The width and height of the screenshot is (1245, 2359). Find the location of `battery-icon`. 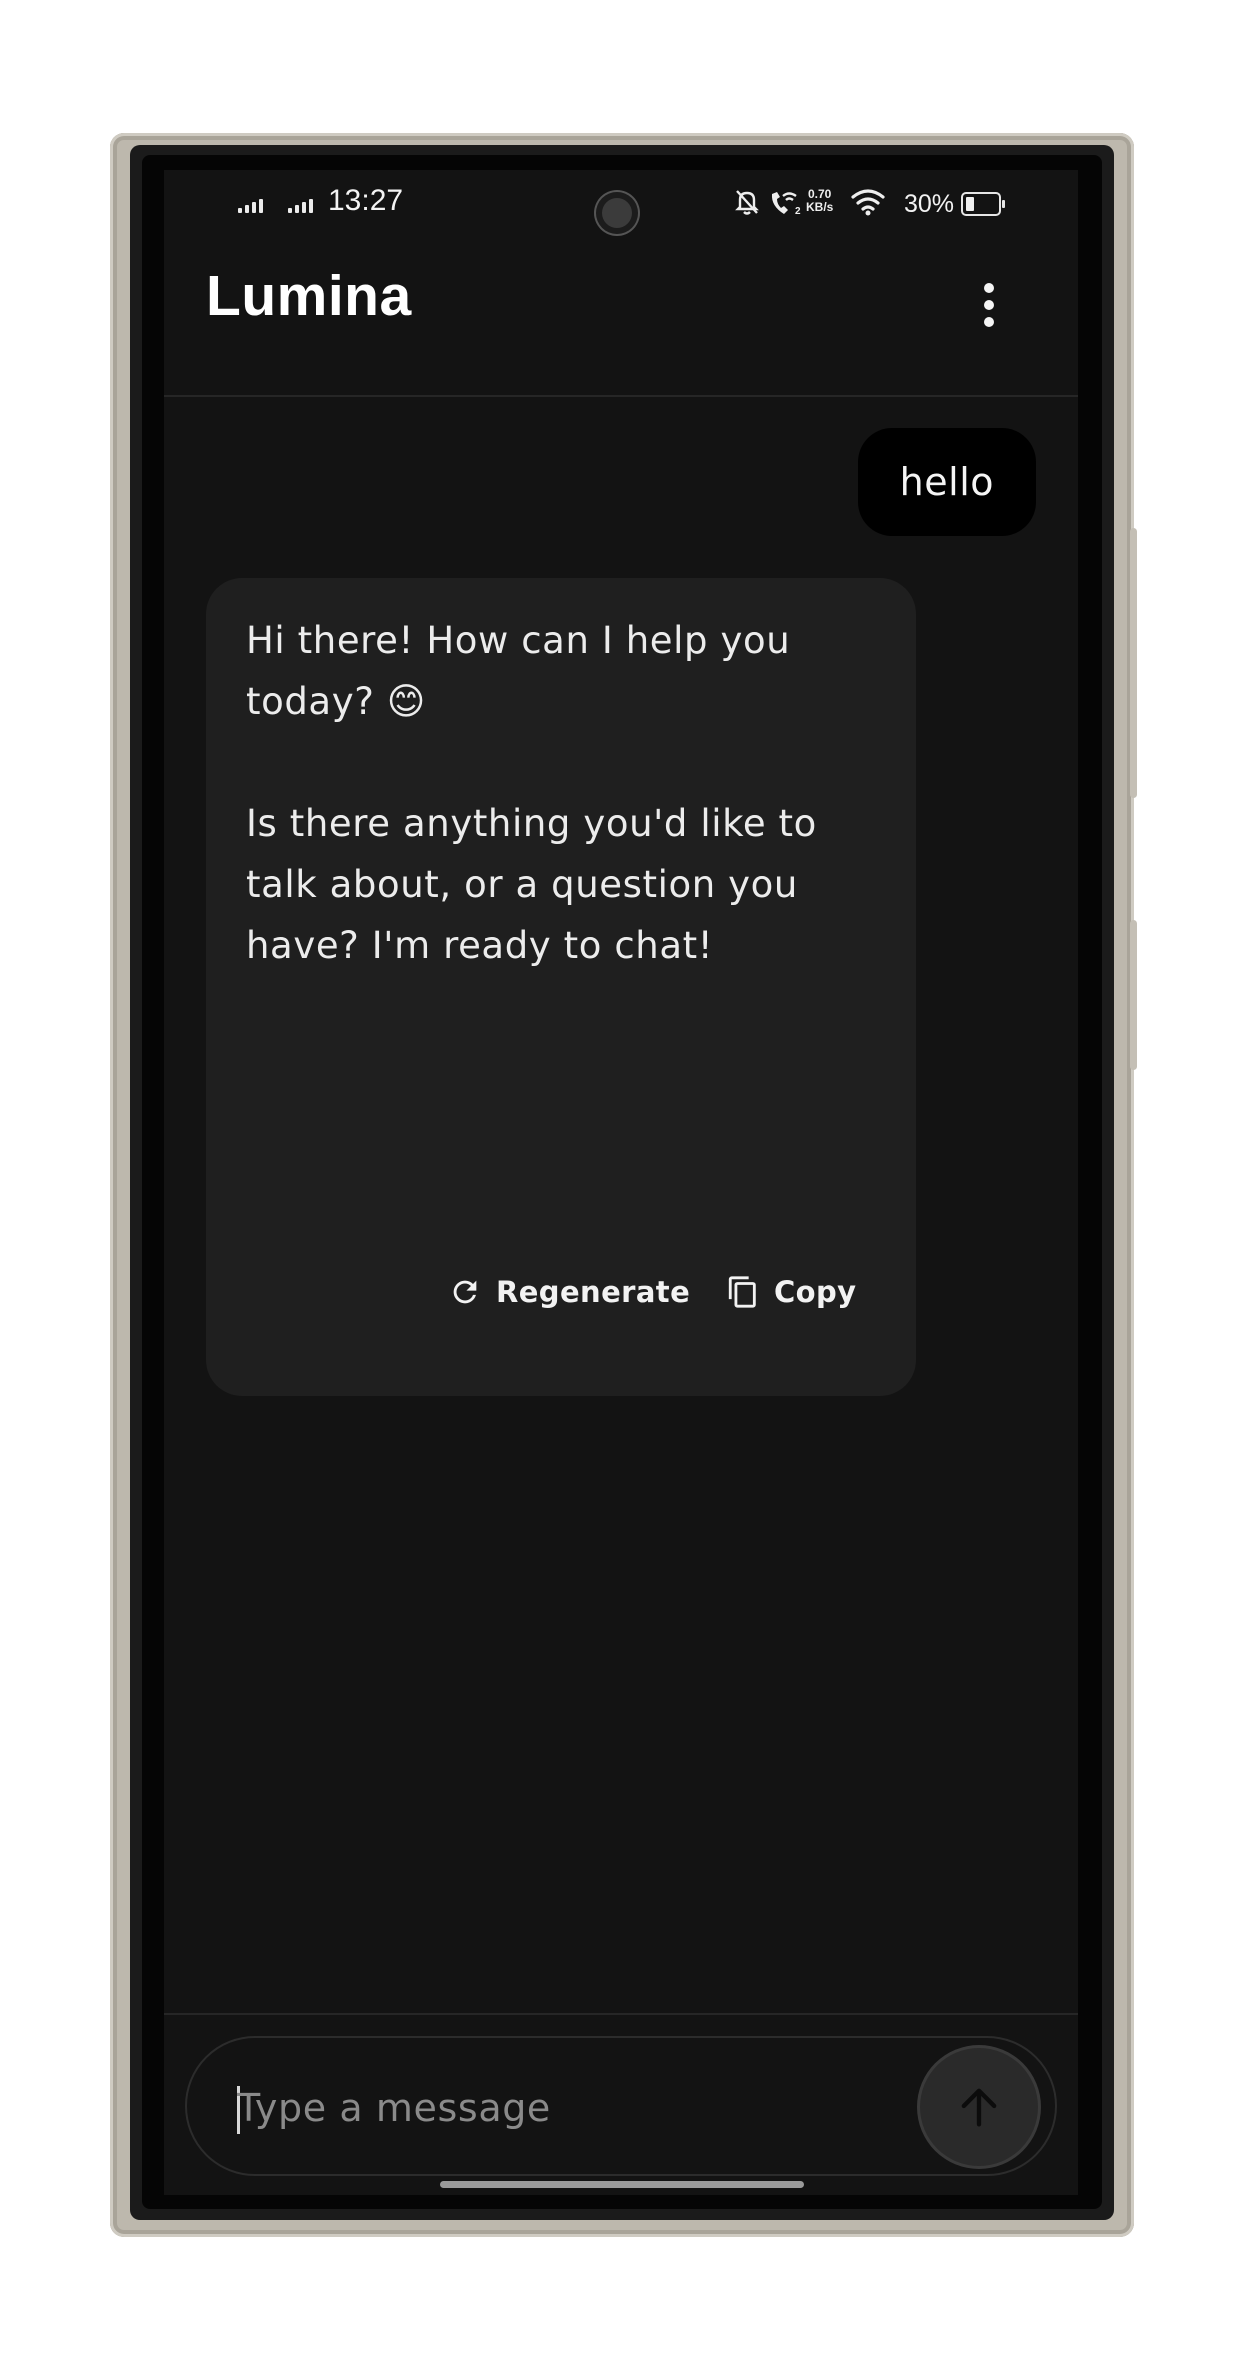

battery-icon is located at coordinates (983, 204).